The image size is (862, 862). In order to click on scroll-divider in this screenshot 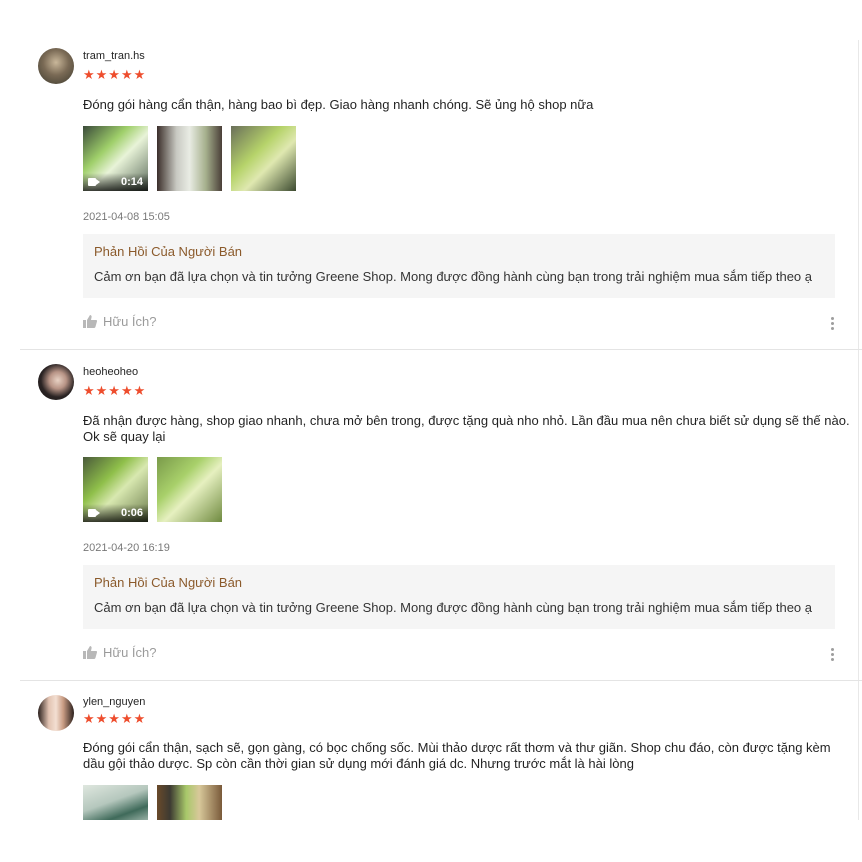, I will do `click(858, 430)`.